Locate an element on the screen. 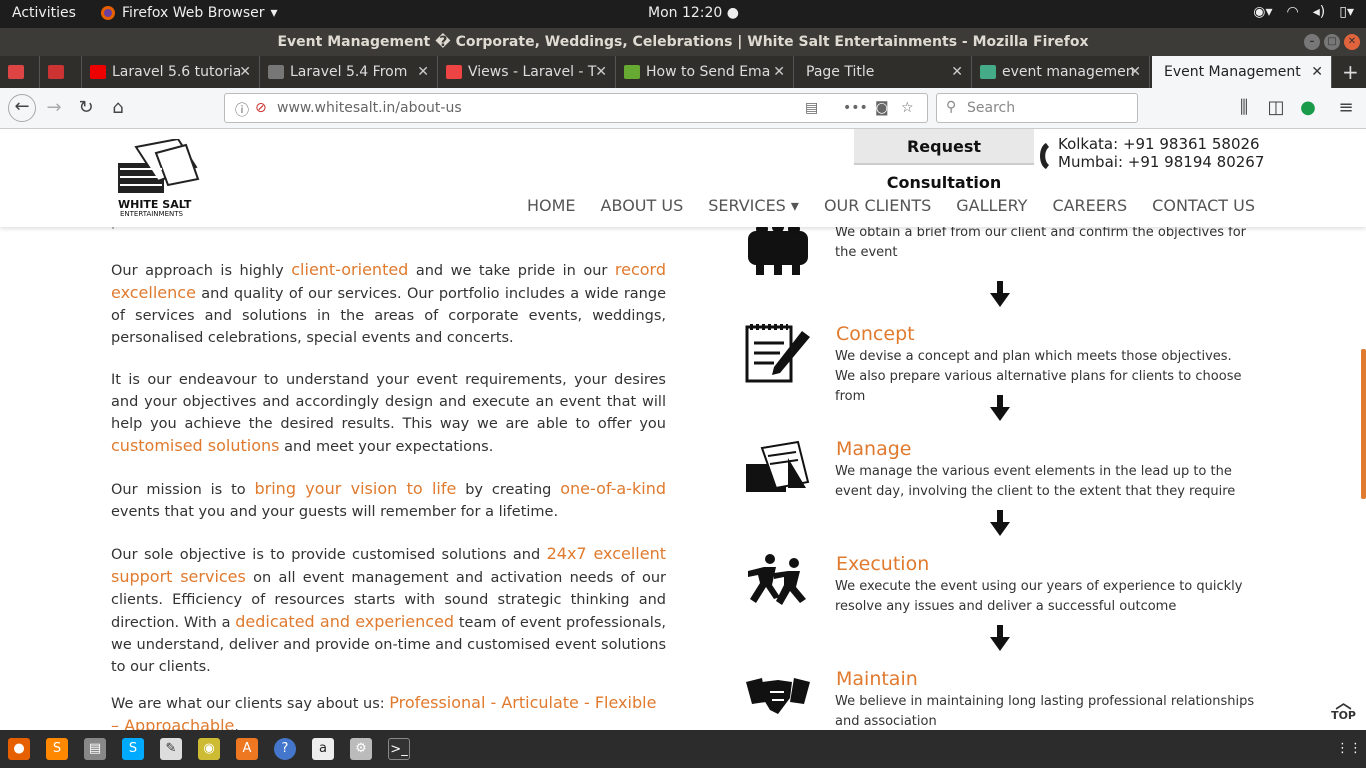 The width and height of the screenshot is (1366, 768). url-text: www.whitesalt.in/about-us is located at coordinates (369, 108).